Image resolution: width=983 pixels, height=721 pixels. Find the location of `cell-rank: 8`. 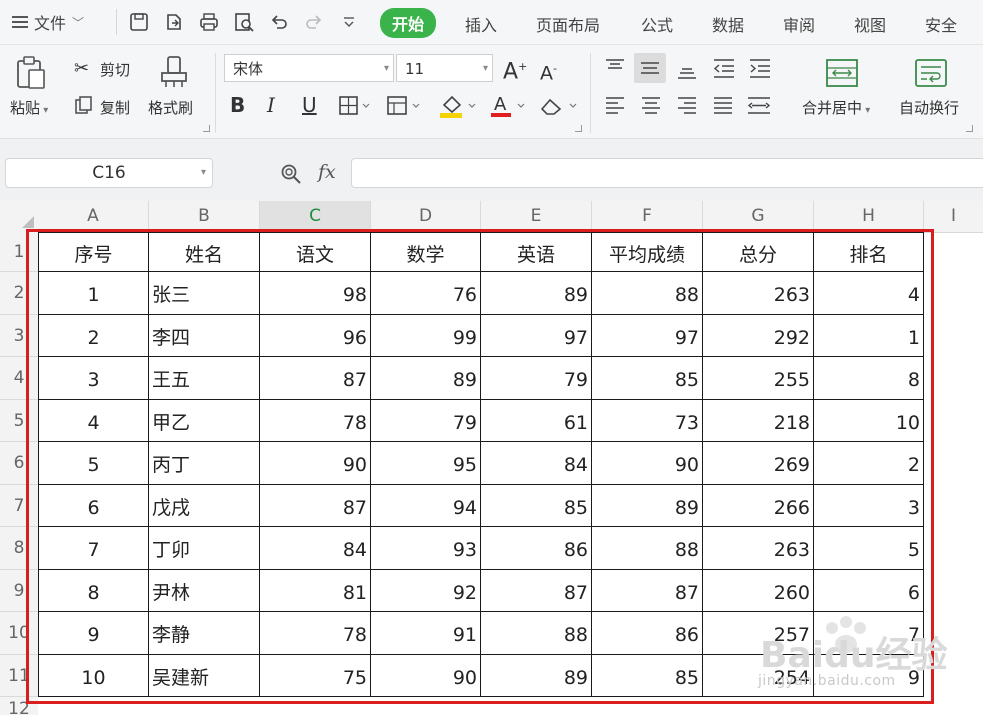

cell-rank: 8 is located at coordinates (869, 378).